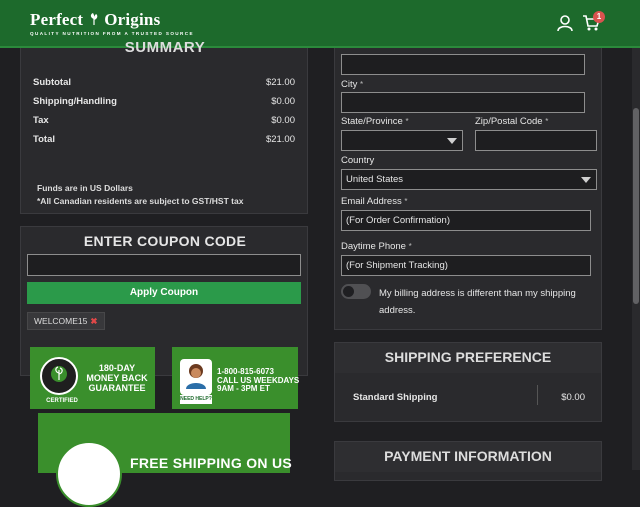 This screenshot has width=640, height=507. What do you see at coordinates (89, 474) in the screenshot?
I see `free-shipping-seal` at bounding box center [89, 474].